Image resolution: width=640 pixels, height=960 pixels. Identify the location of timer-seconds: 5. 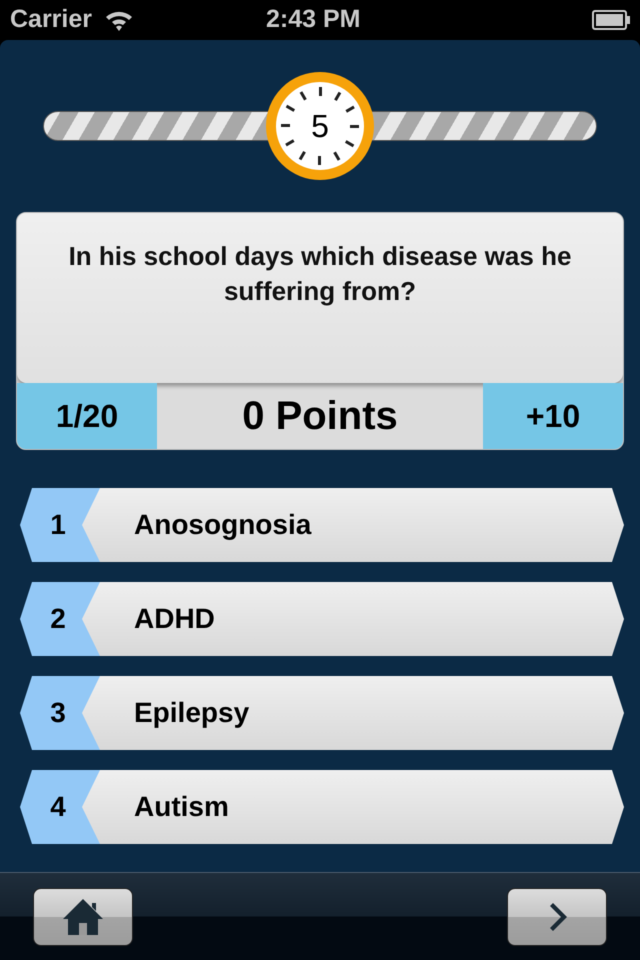
(320, 126).